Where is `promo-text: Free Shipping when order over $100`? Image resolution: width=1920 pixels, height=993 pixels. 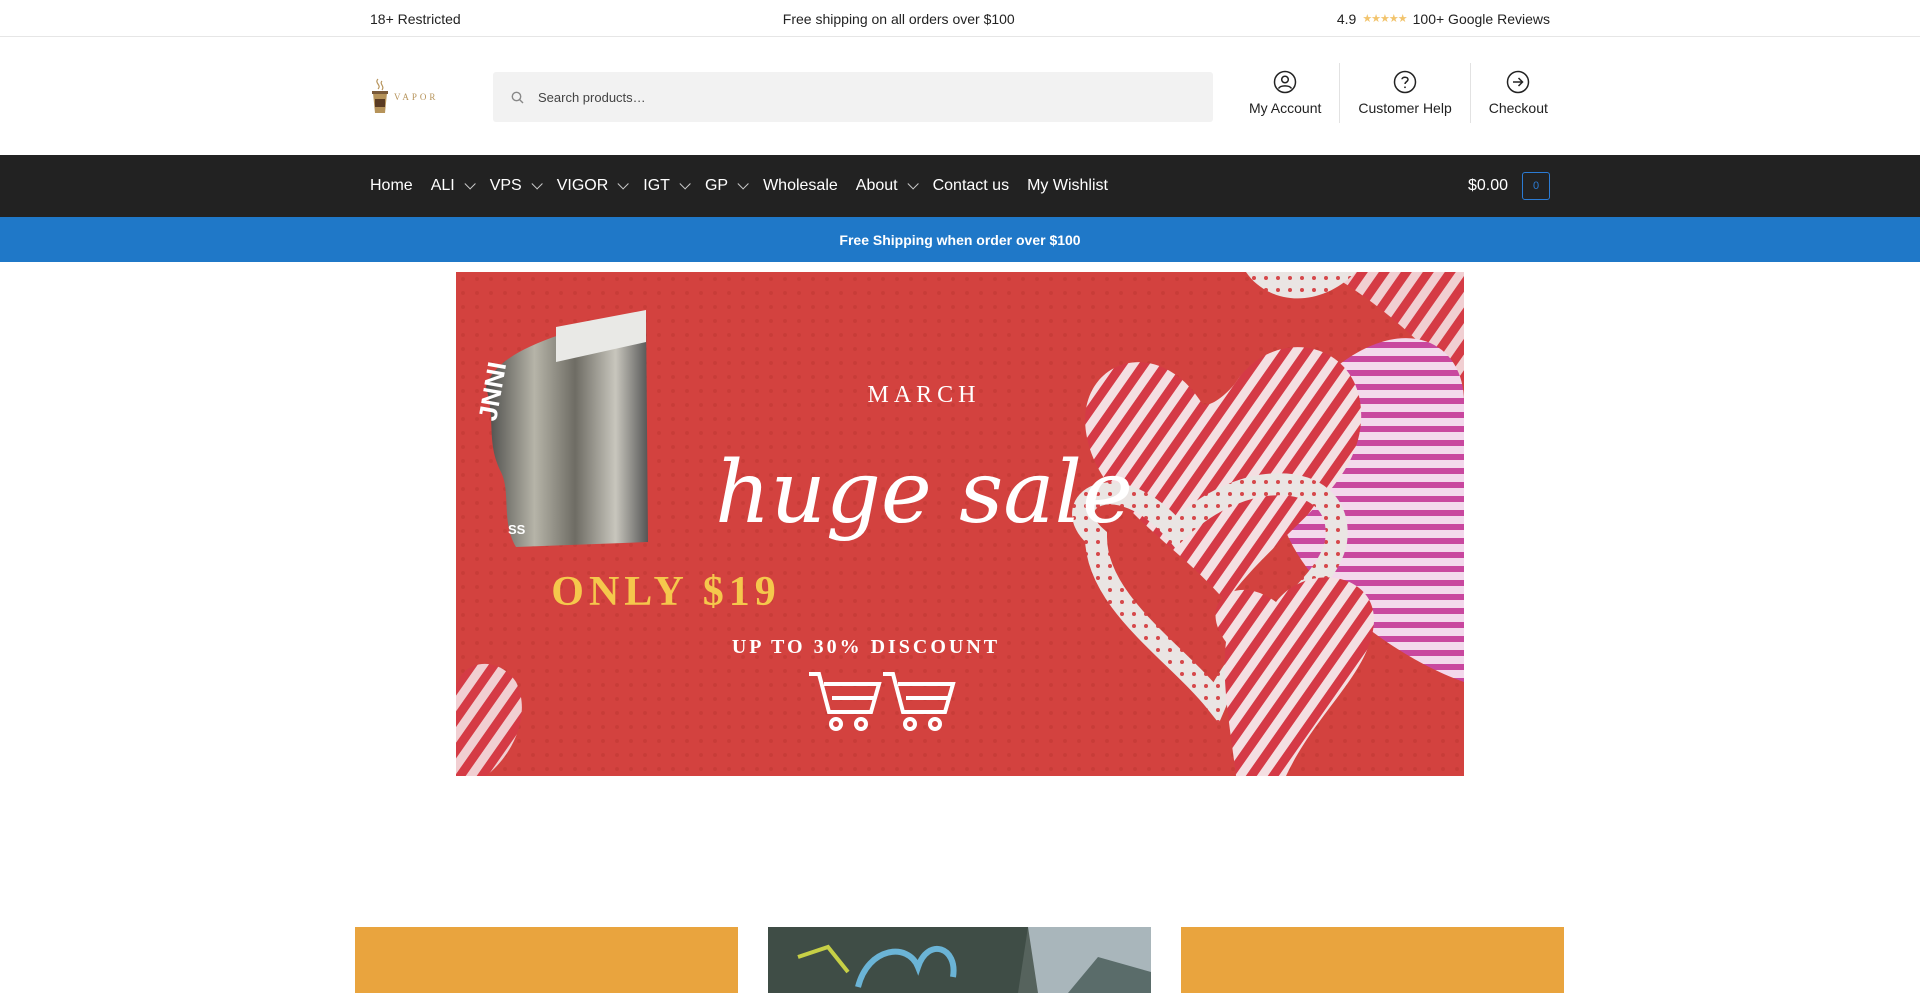 promo-text: Free Shipping when order over $100 is located at coordinates (960, 239).